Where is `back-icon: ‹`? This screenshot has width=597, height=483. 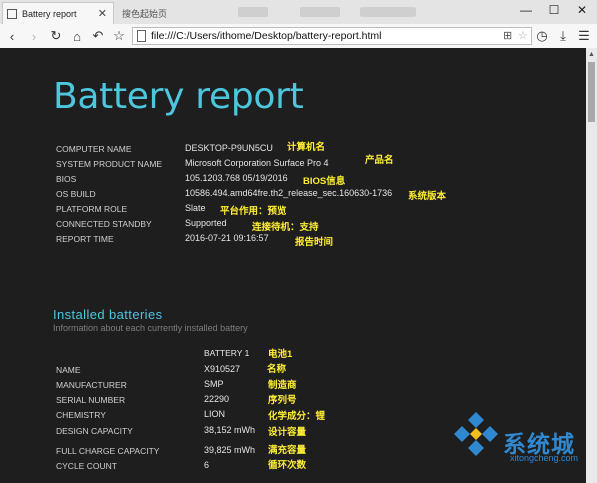 back-icon: ‹ is located at coordinates (12, 36).